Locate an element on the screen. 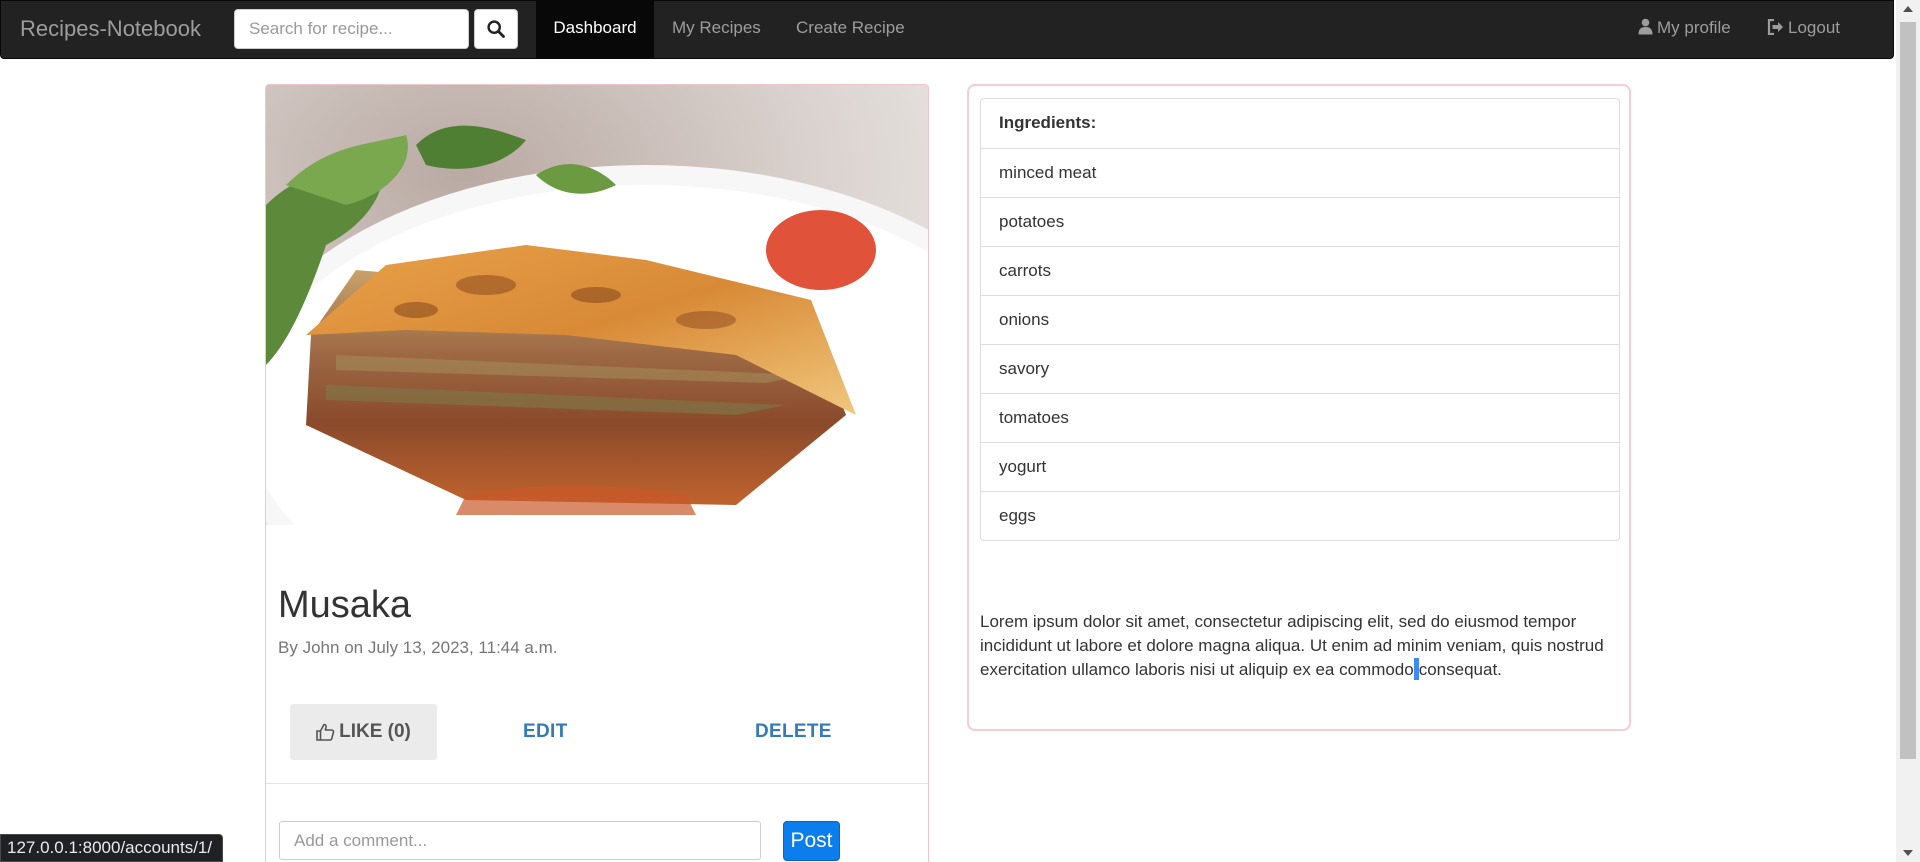 Image resolution: width=1920 pixels, height=862 pixels. user-icon is located at coordinates (1645, 26).